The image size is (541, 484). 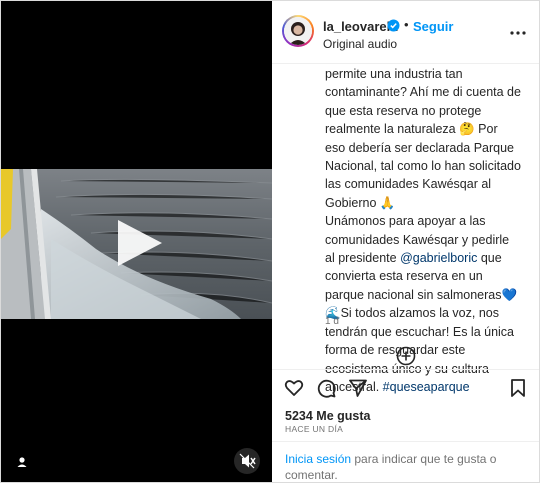 I want to click on play-icon, so click(x=139, y=243).